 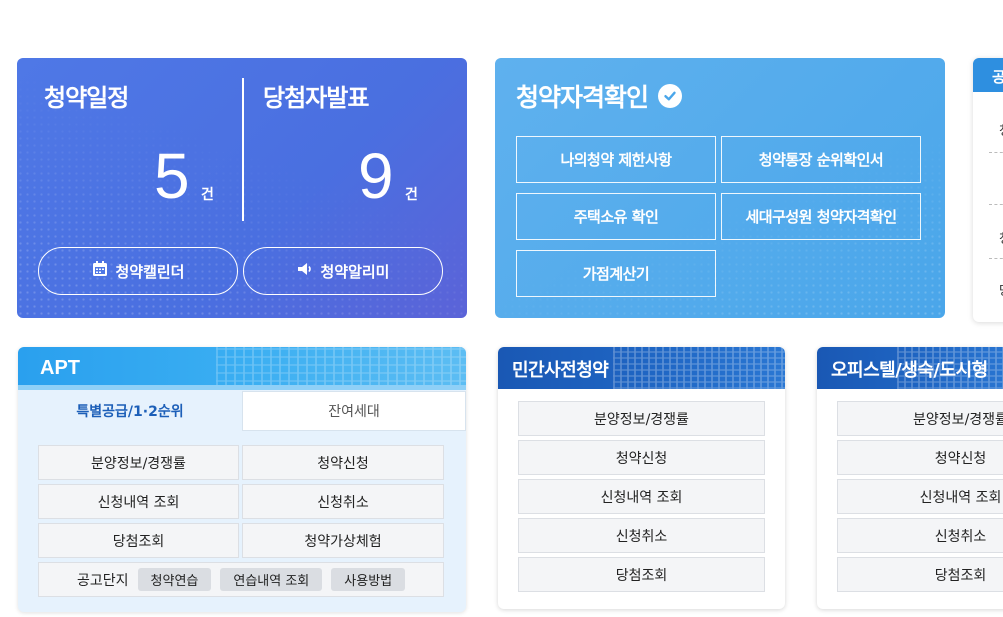 I want to click on private-pre-subscription-card: 민간사전청약 분양정보/경쟁률 청약신청 신청내역 조회 신청취소 당첨조회, so click(x=641, y=478).